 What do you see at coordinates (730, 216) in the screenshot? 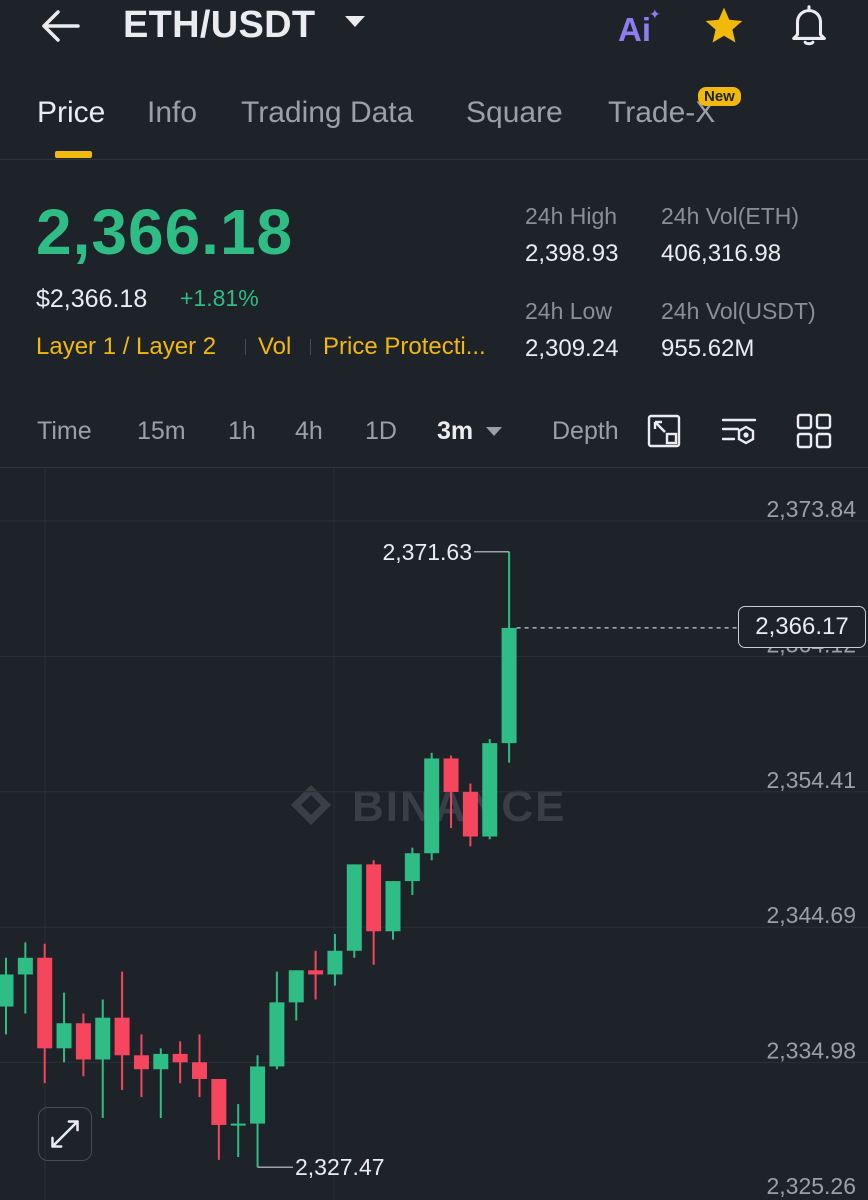
I see `vol-eth-label: 24h Vol(ETH)` at bounding box center [730, 216].